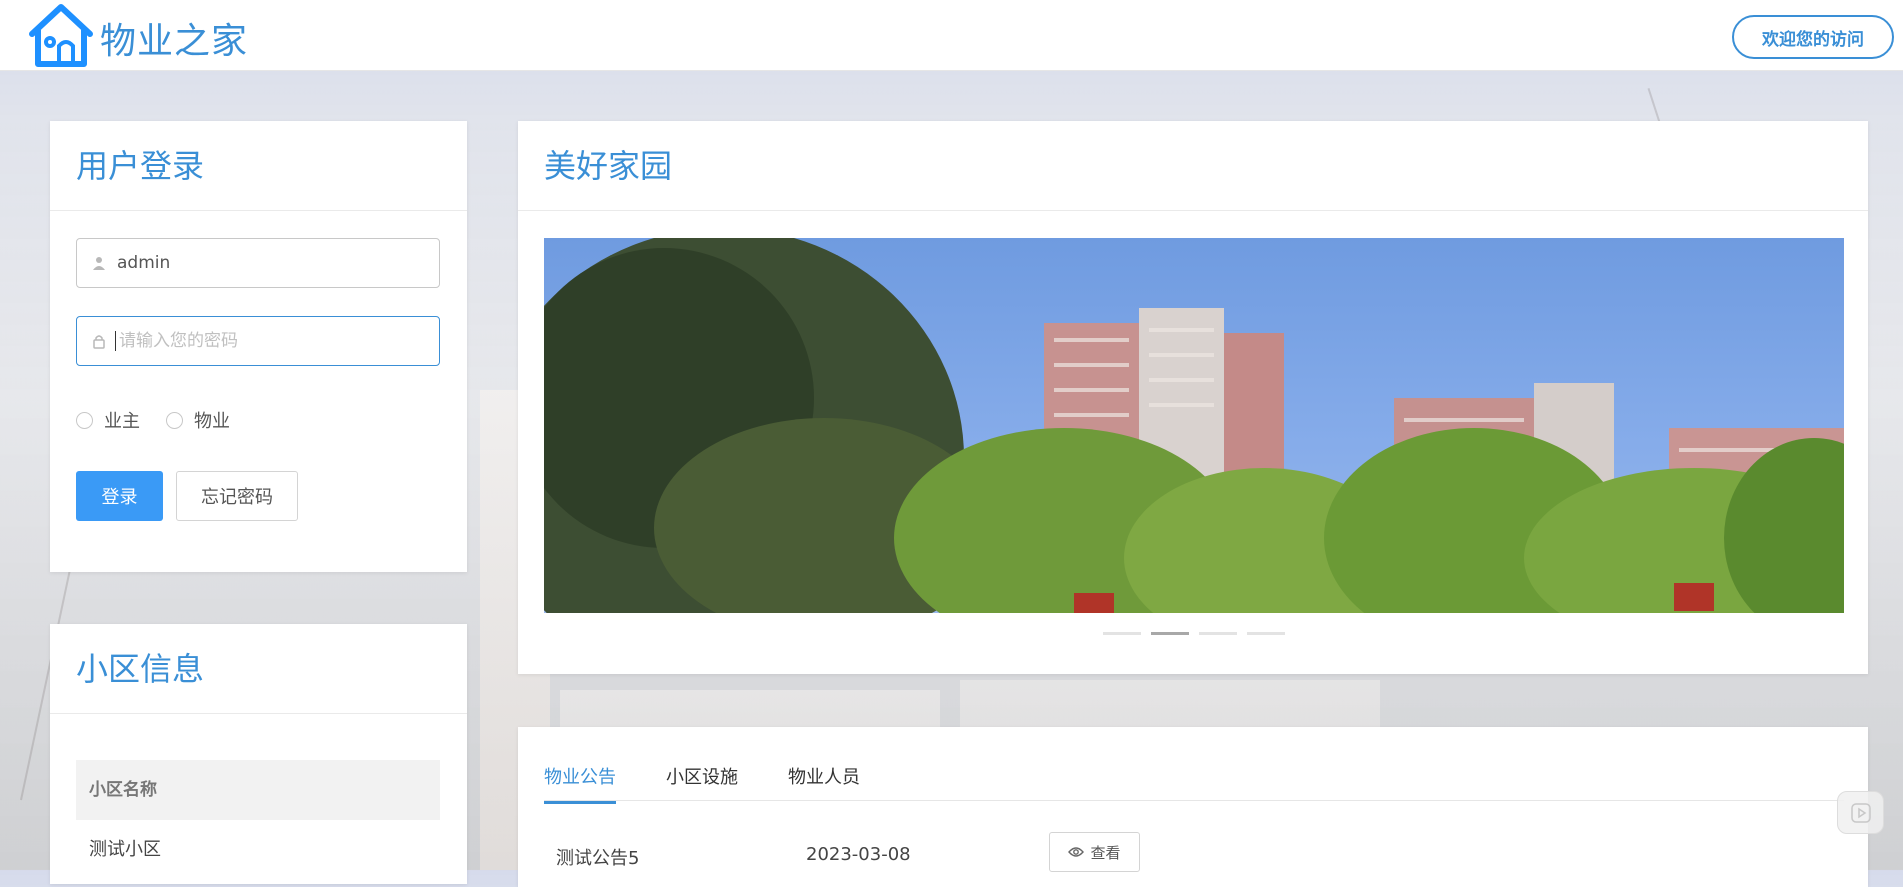 This screenshot has height=887, width=1903. What do you see at coordinates (115, 341) in the screenshot?
I see `text-caret` at bounding box center [115, 341].